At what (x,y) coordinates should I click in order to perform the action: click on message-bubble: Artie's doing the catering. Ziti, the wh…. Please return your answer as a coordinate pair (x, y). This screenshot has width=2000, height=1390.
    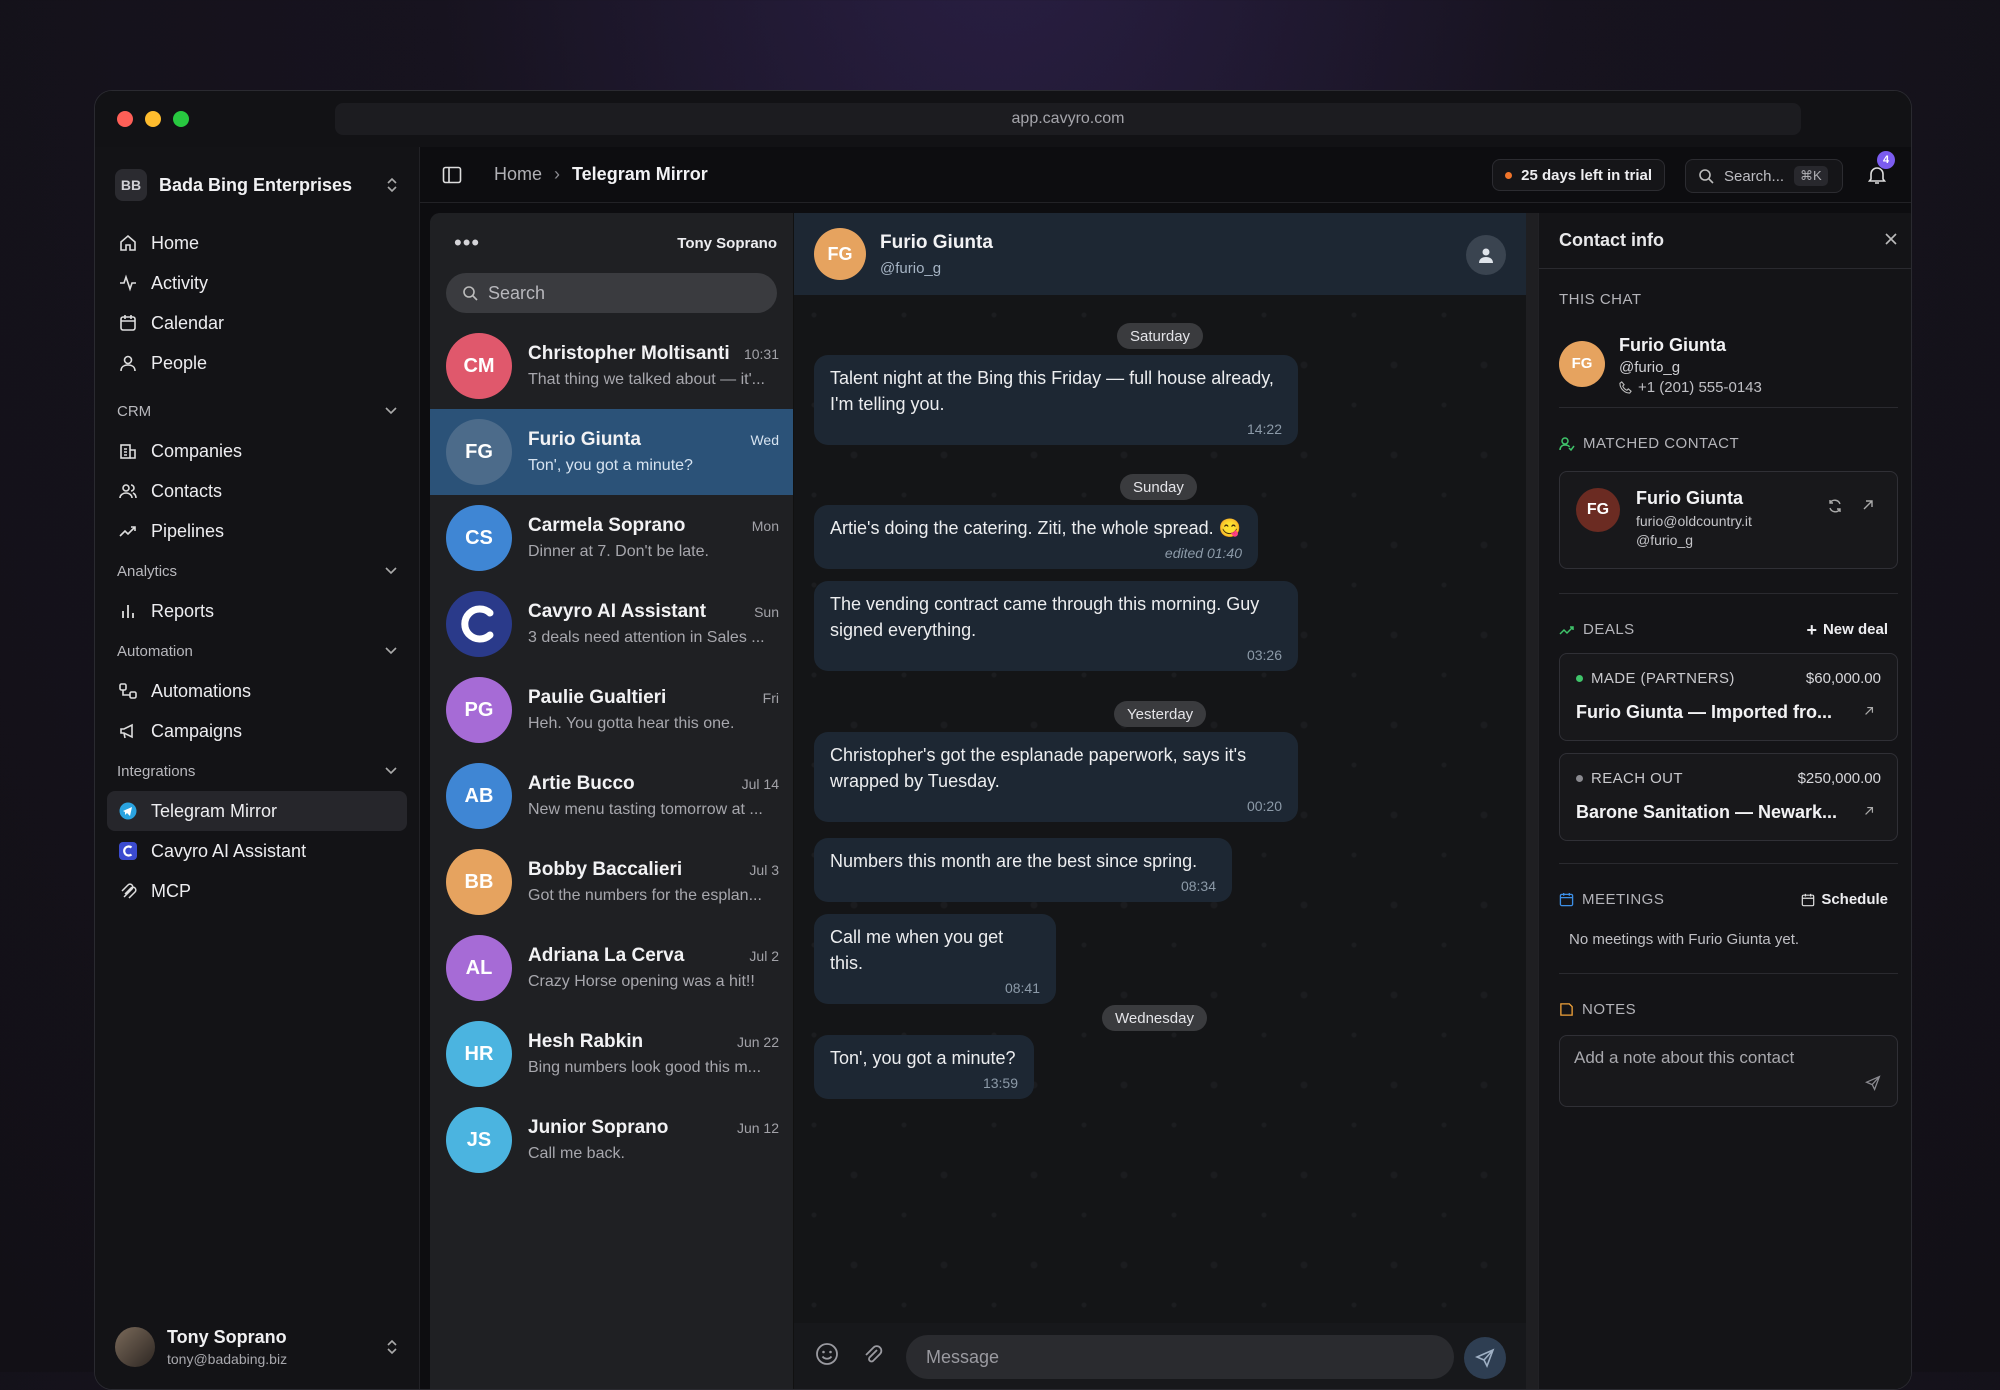
    Looking at the image, I should click on (1036, 537).